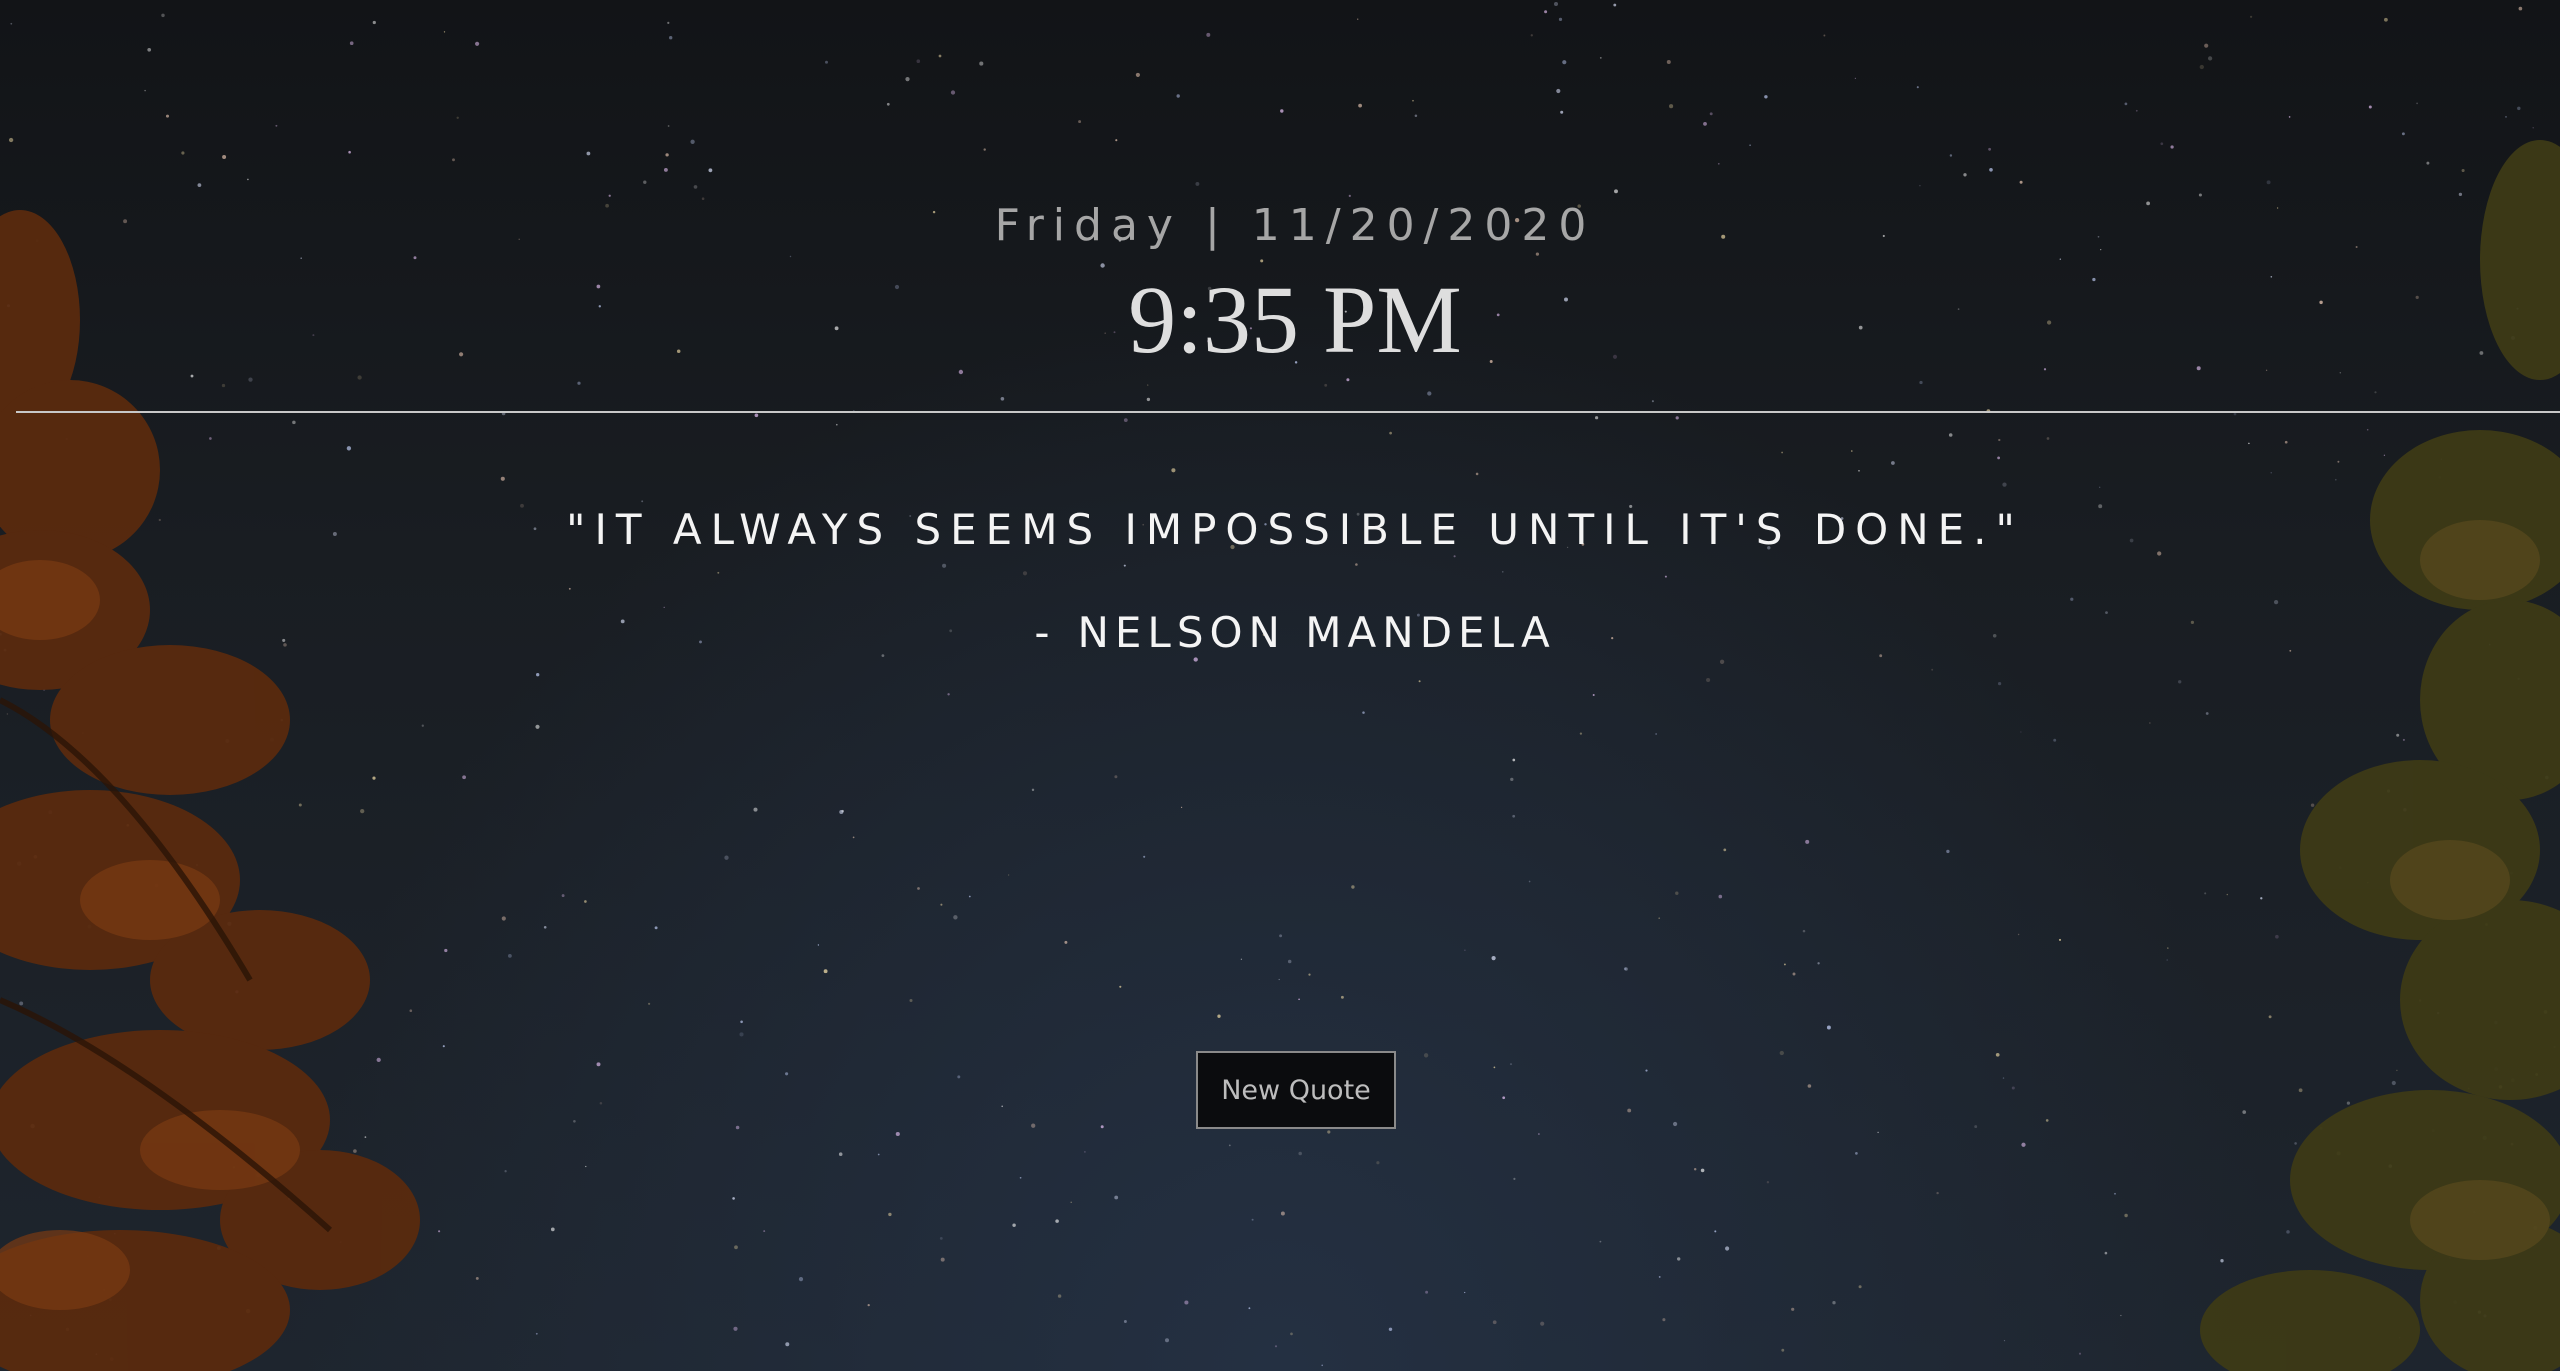 This screenshot has width=2560, height=1371. Describe the element at coordinates (1045, 632) in the screenshot. I see `author-dash: -` at that location.